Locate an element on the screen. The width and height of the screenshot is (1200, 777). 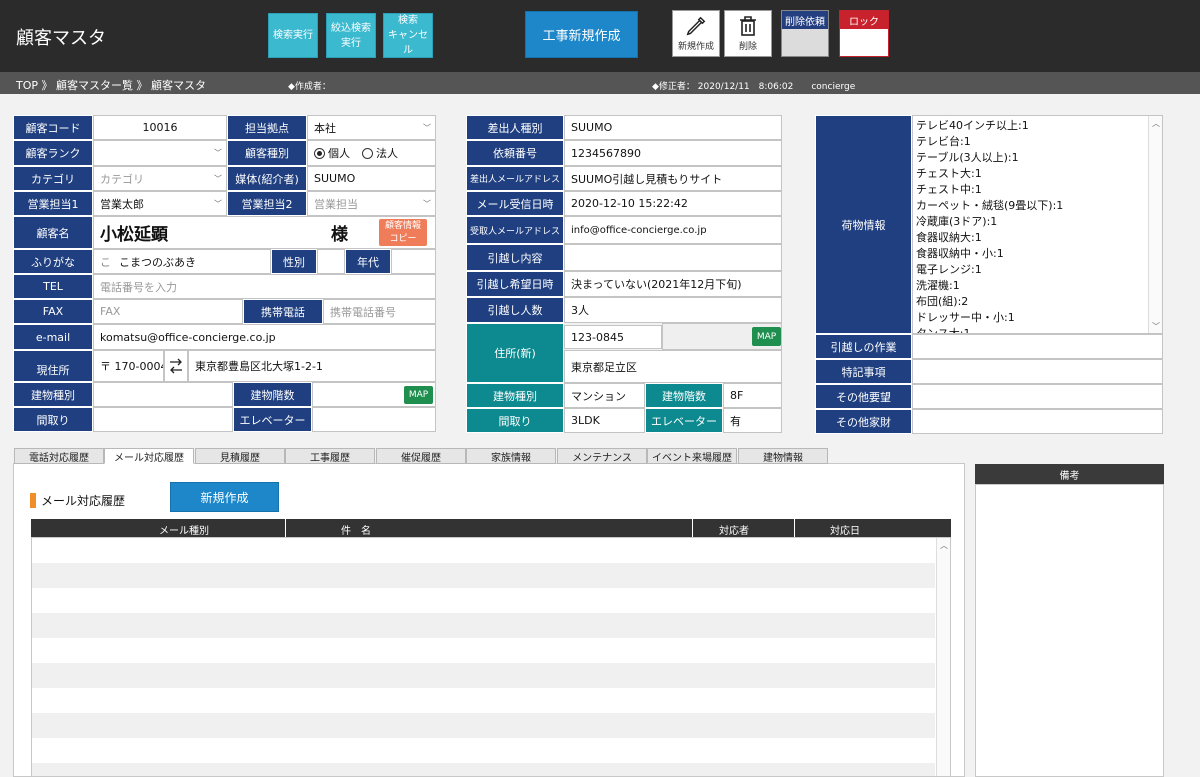
col-date: 対応日 is located at coordinates (845, 529).